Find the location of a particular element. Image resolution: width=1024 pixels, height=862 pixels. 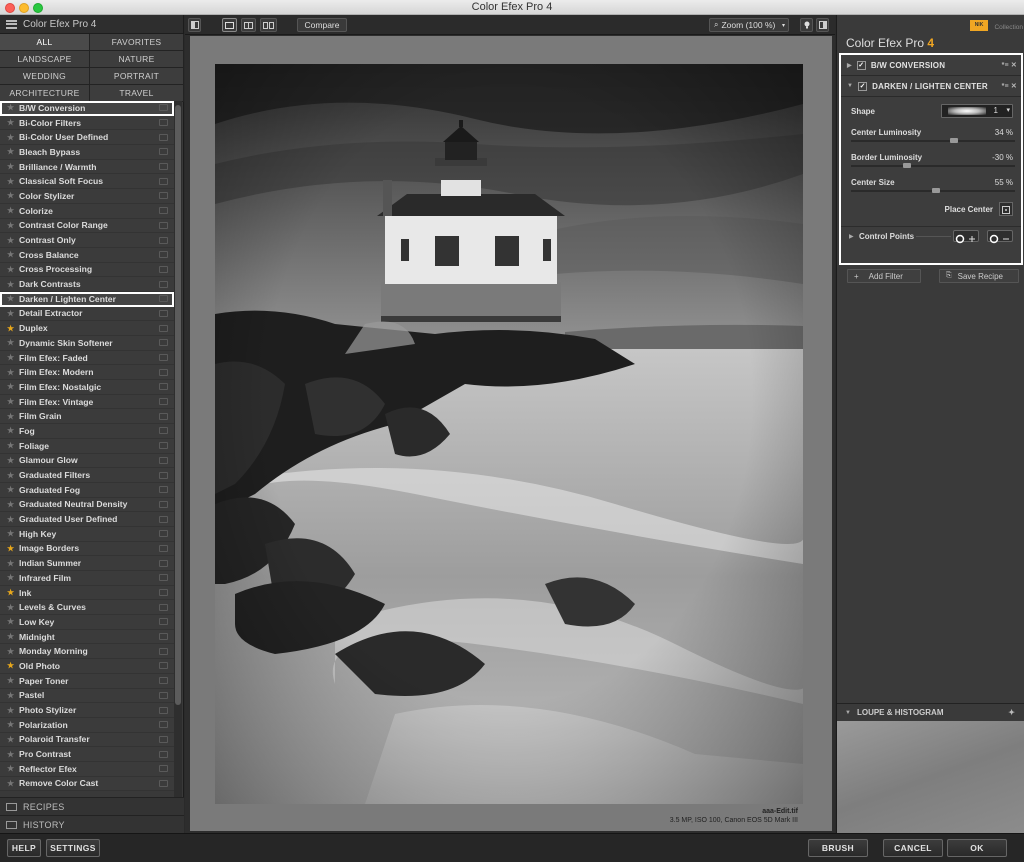

filter-list-item: ★ Photo Stylizer is located at coordinates (87, 710).